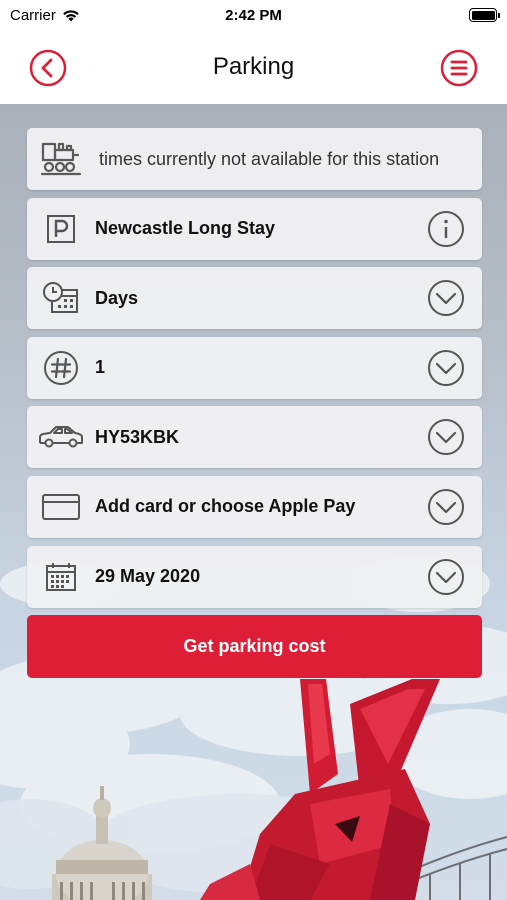  Describe the element at coordinates (33, 15) in the screenshot. I see `carrier-label: Carrier` at that location.